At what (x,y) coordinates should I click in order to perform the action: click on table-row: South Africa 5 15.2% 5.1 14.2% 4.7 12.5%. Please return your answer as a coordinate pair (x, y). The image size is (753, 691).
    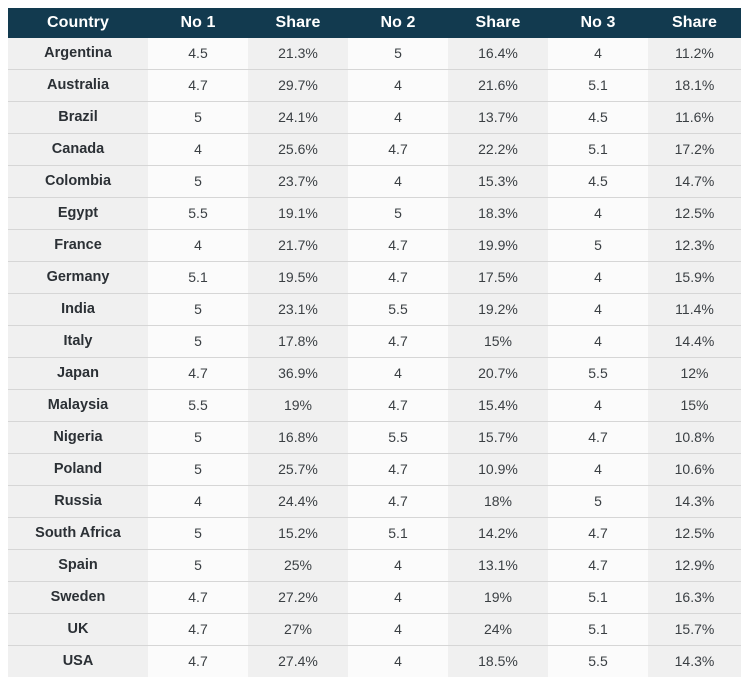
    Looking at the image, I should click on (374, 533).